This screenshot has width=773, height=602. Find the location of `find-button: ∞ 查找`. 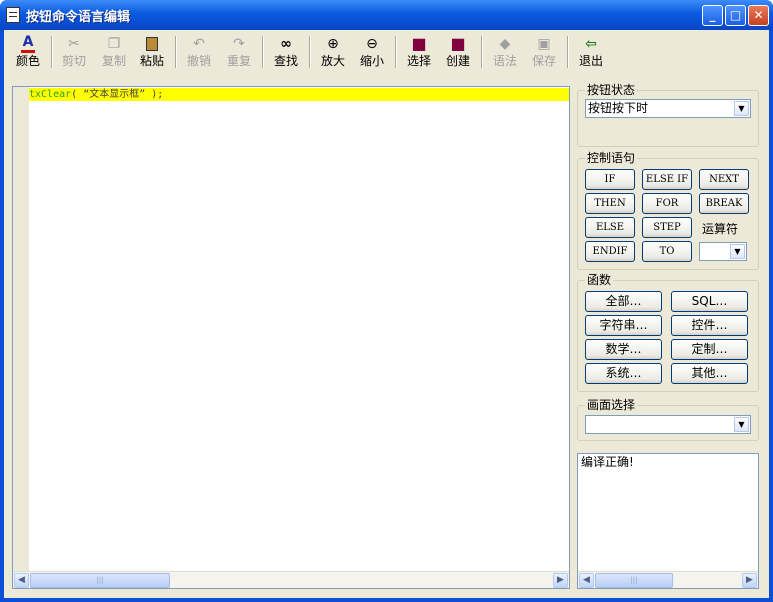

find-button: ∞ 查找 is located at coordinates (286, 53).